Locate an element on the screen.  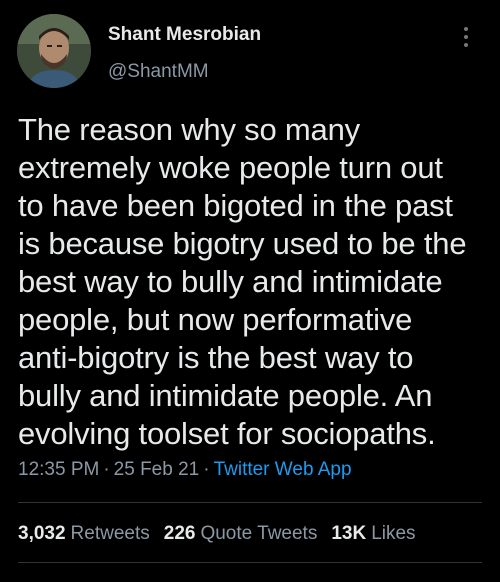
avatar is located at coordinates (54, 51).